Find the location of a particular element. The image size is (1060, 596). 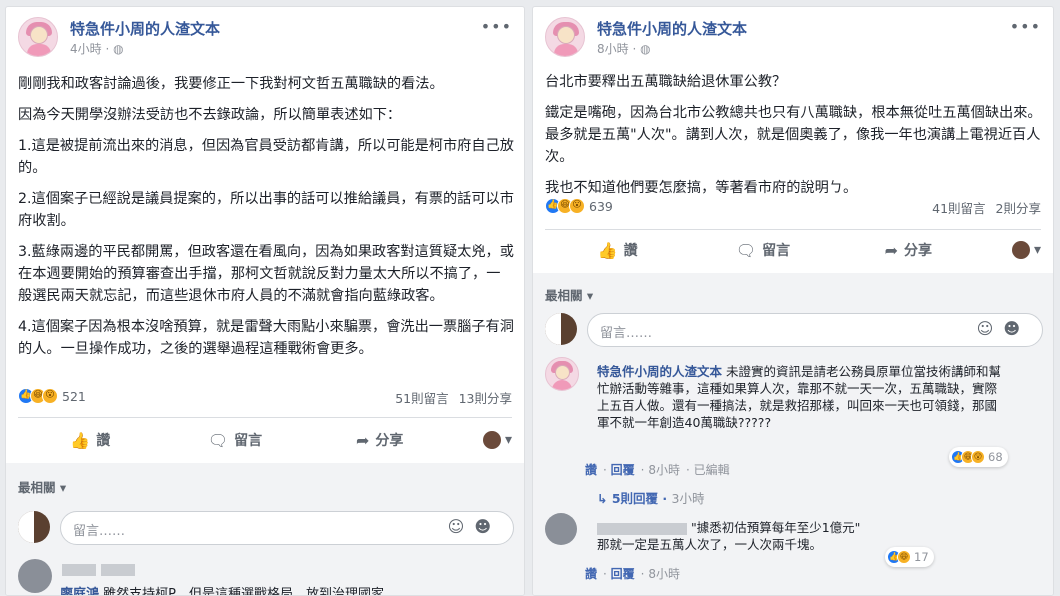

like-label: 讚 is located at coordinates (630, 251).